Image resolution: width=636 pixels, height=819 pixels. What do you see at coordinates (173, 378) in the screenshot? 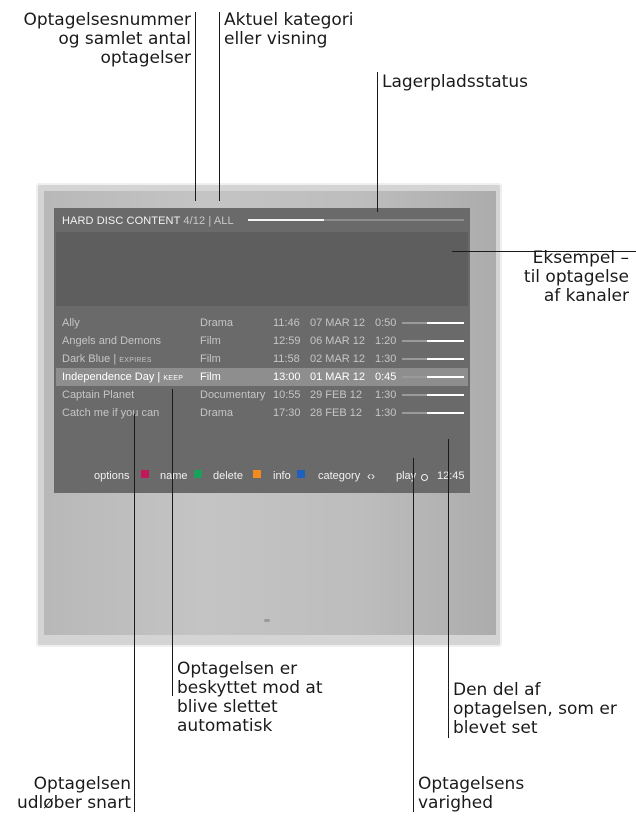
I see `recording-tag: KEEP` at bounding box center [173, 378].